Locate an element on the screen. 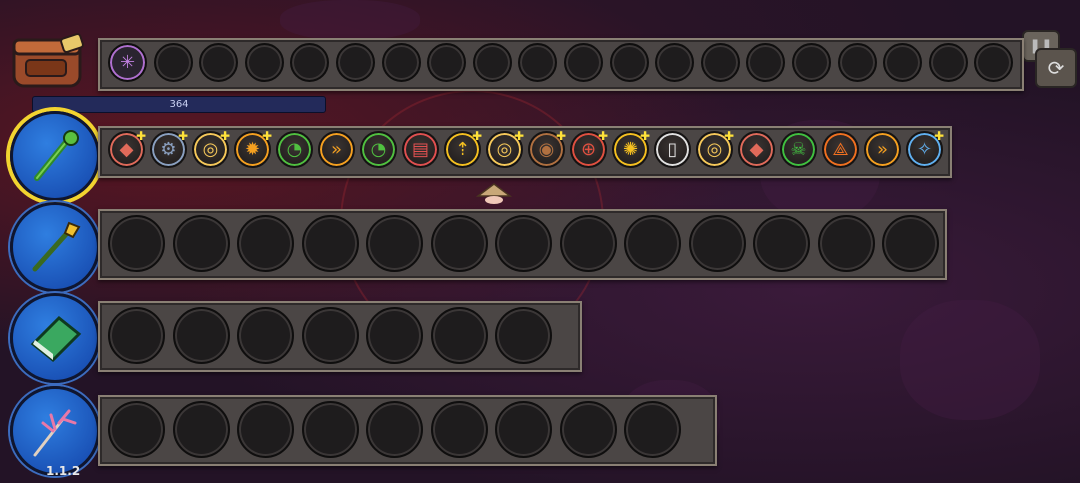 The image size is (1080, 483). triple-arrow-icon: ⟁ is located at coordinates (840, 149).